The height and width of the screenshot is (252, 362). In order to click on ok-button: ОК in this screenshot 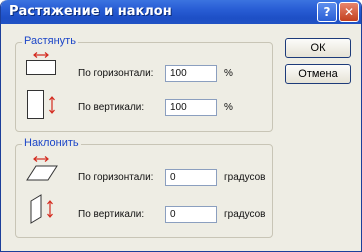, I will do `click(318, 48)`.